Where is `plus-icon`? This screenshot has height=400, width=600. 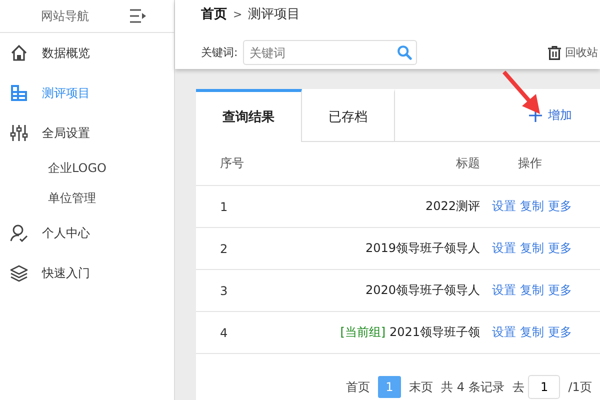
plus-icon is located at coordinates (535, 115).